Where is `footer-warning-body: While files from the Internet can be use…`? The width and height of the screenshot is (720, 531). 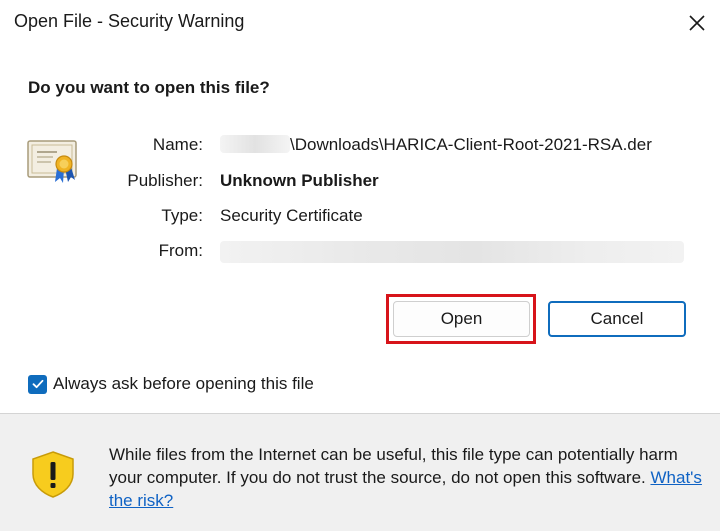 footer-warning-body: While files from the Internet can be use… is located at coordinates (393, 466).